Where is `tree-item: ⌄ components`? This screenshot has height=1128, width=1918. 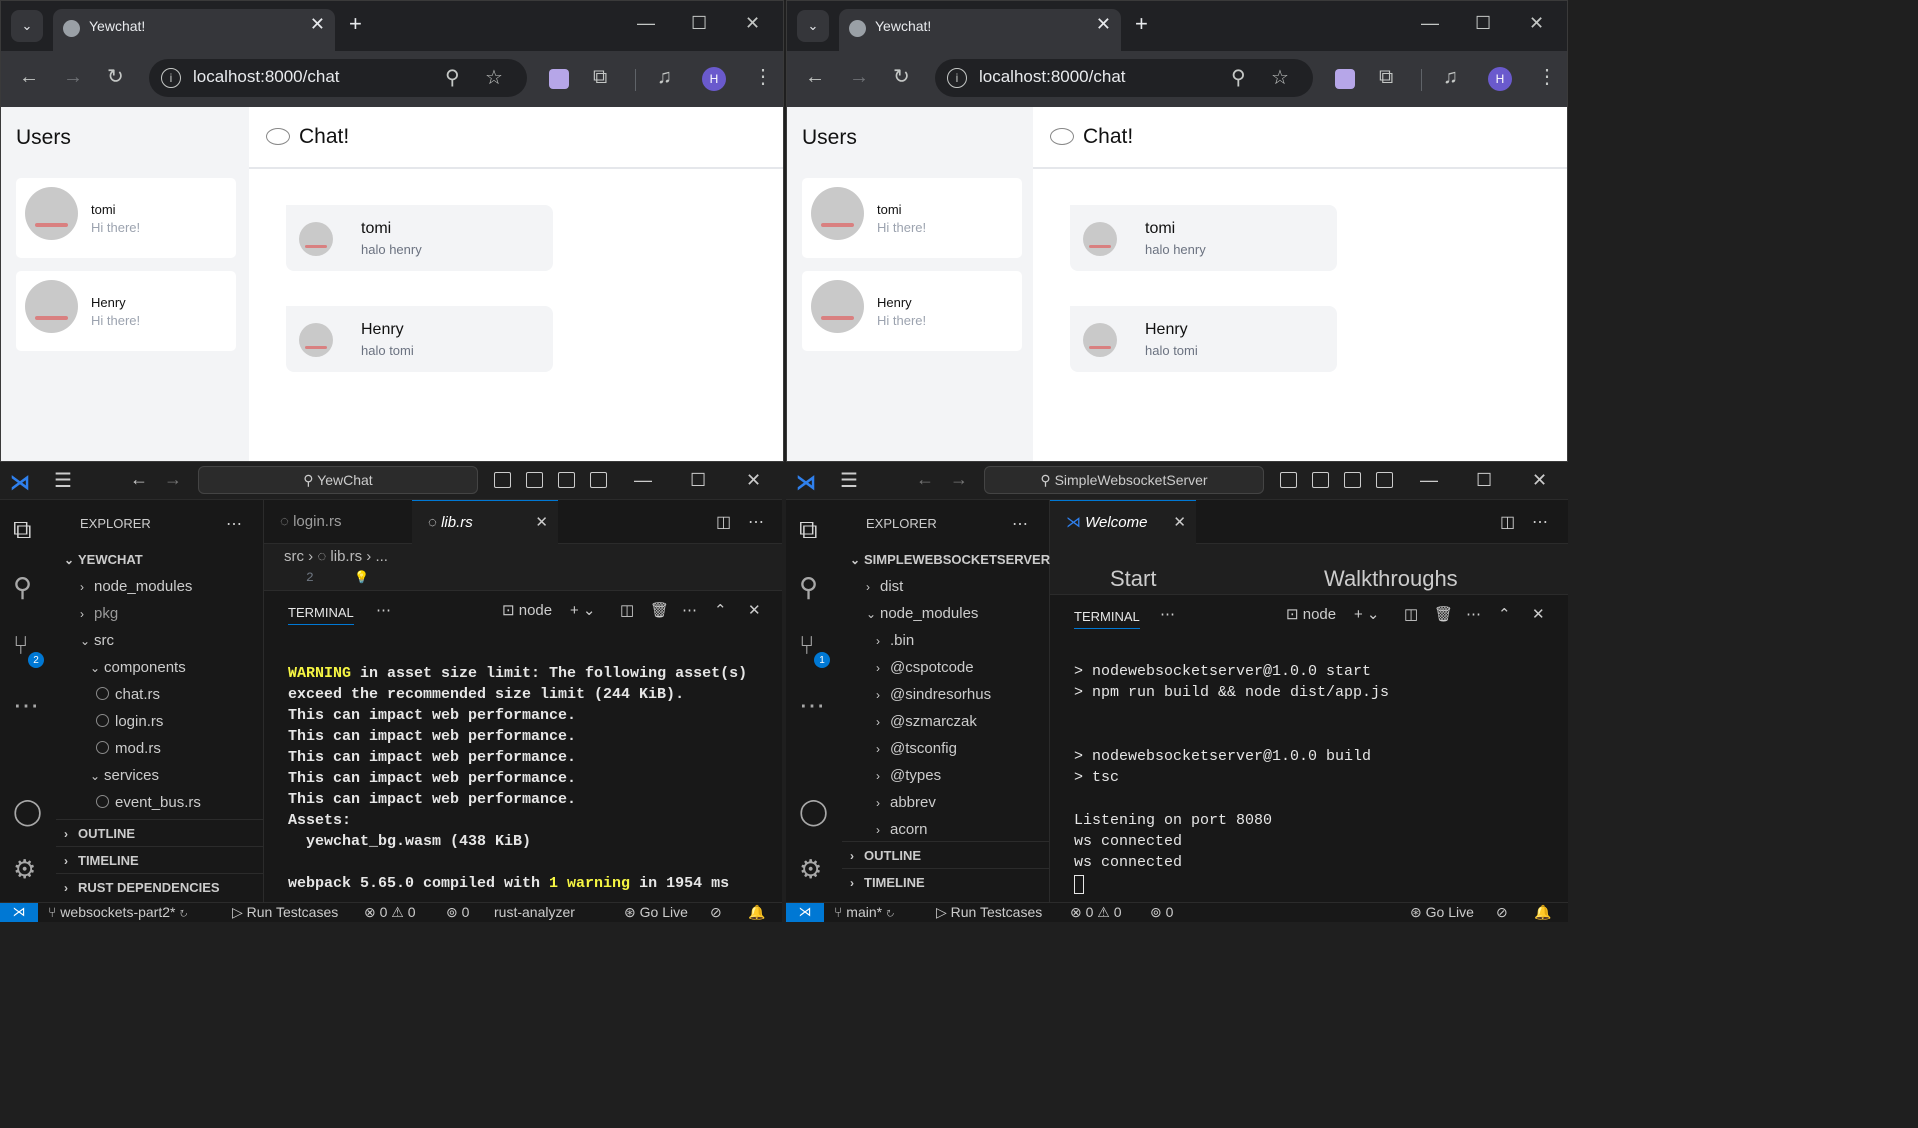
tree-item: ⌄ components is located at coordinates (159, 667).